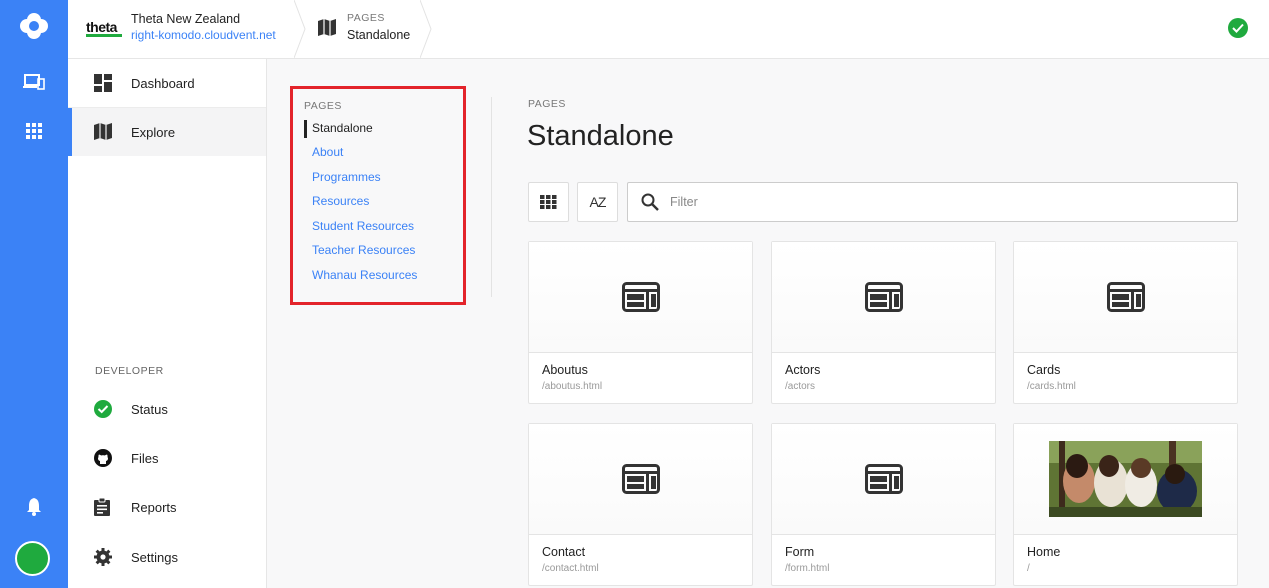 The image size is (1269, 588). I want to click on tree-item-standalone: Standalone, so click(342, 128).